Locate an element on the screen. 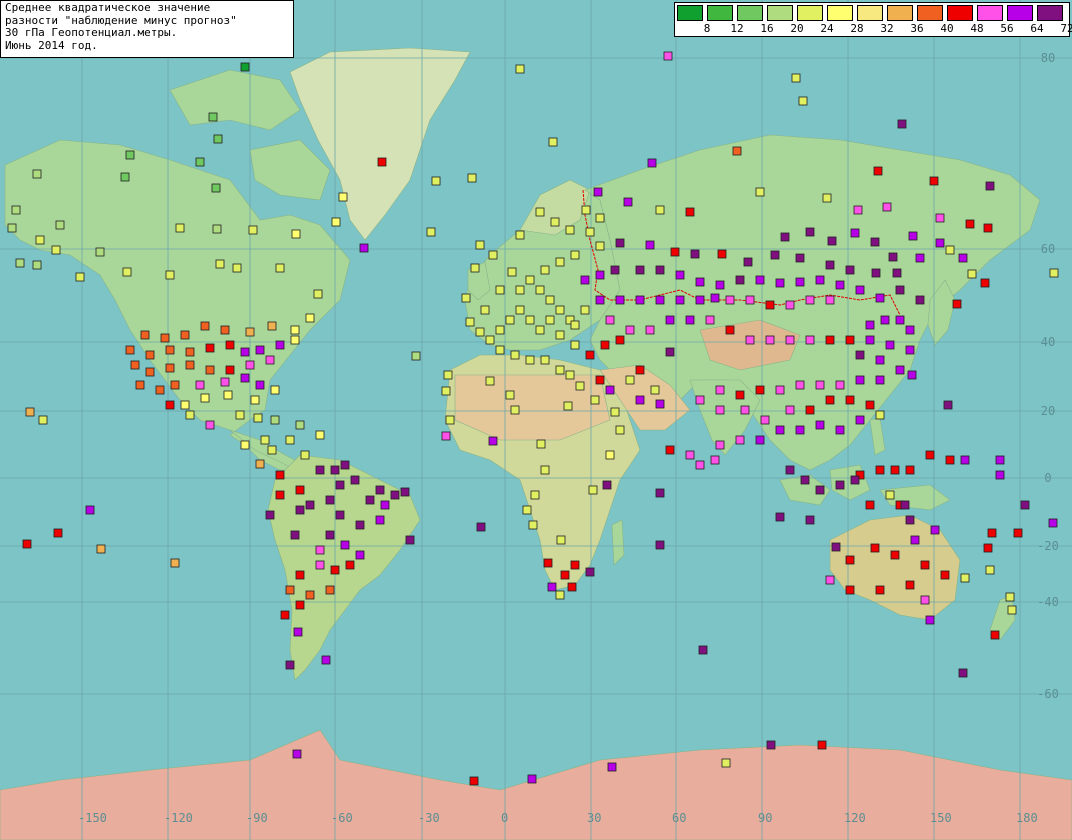  longitude-label: 0 is located at coordinates (504, 818).